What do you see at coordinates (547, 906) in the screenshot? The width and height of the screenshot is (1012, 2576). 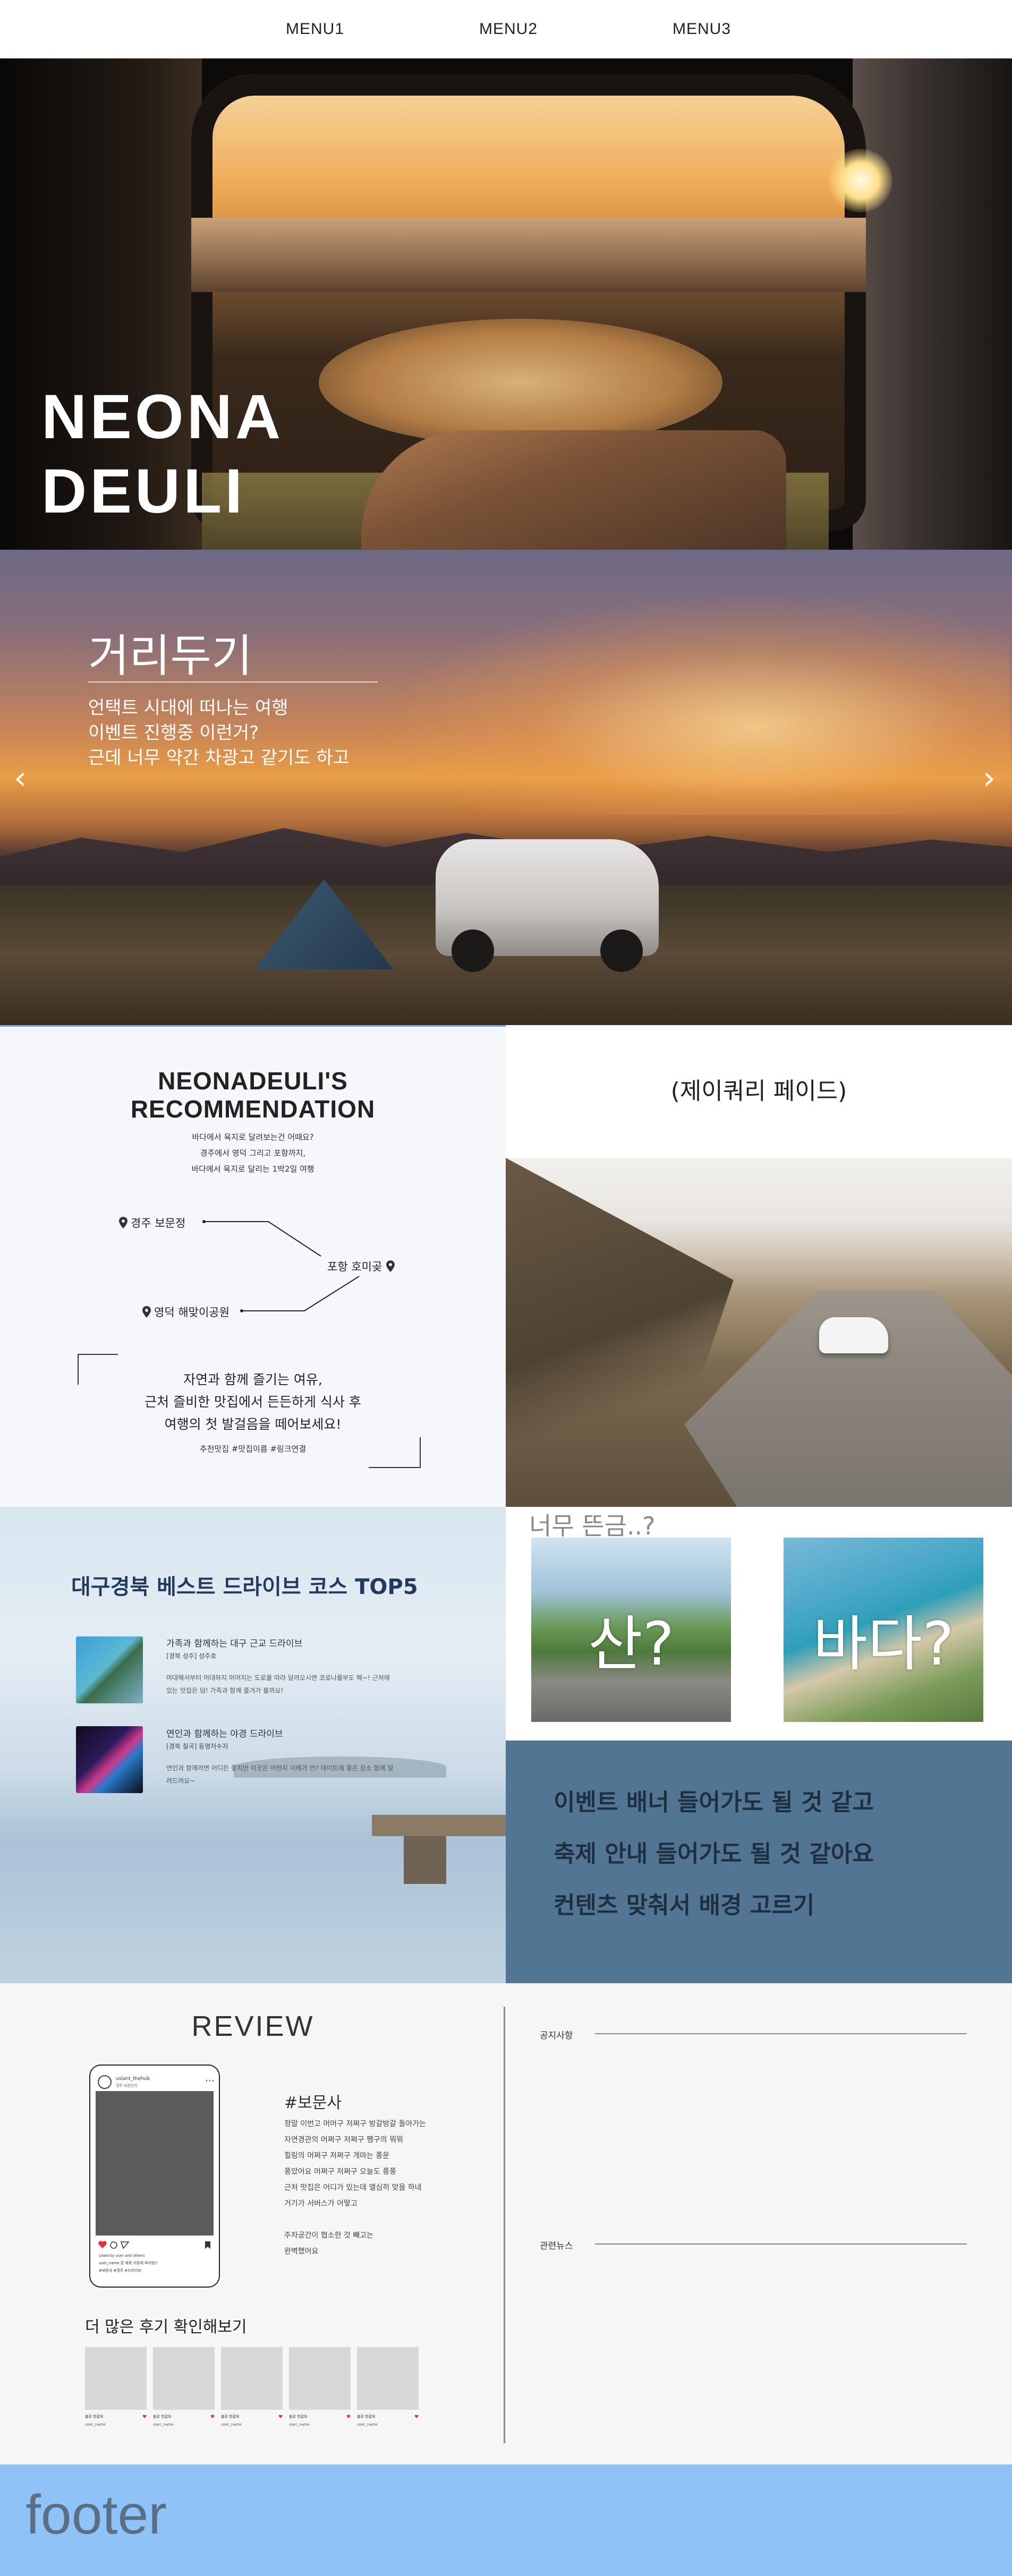 I see `suv-car` at bounding box center [547, 906].